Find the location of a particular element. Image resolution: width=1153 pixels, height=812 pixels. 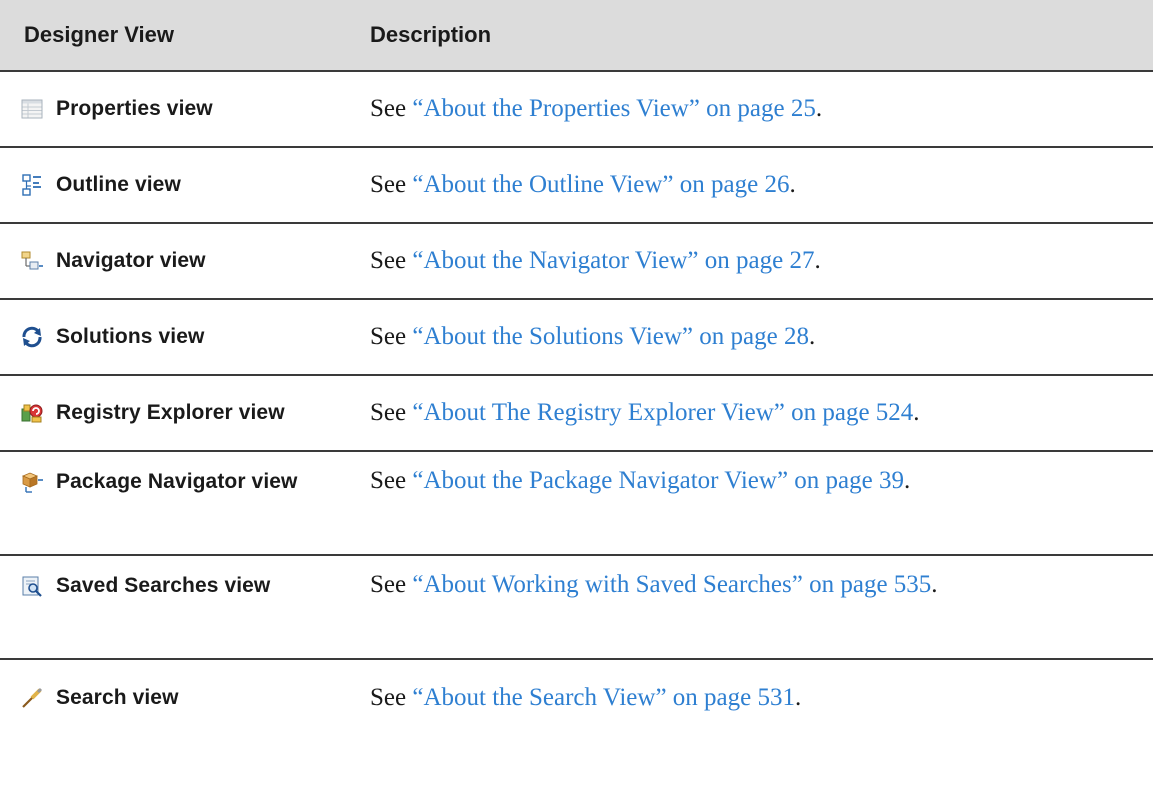

view-name-cell: Outline view is located at coordinates (184, 185).